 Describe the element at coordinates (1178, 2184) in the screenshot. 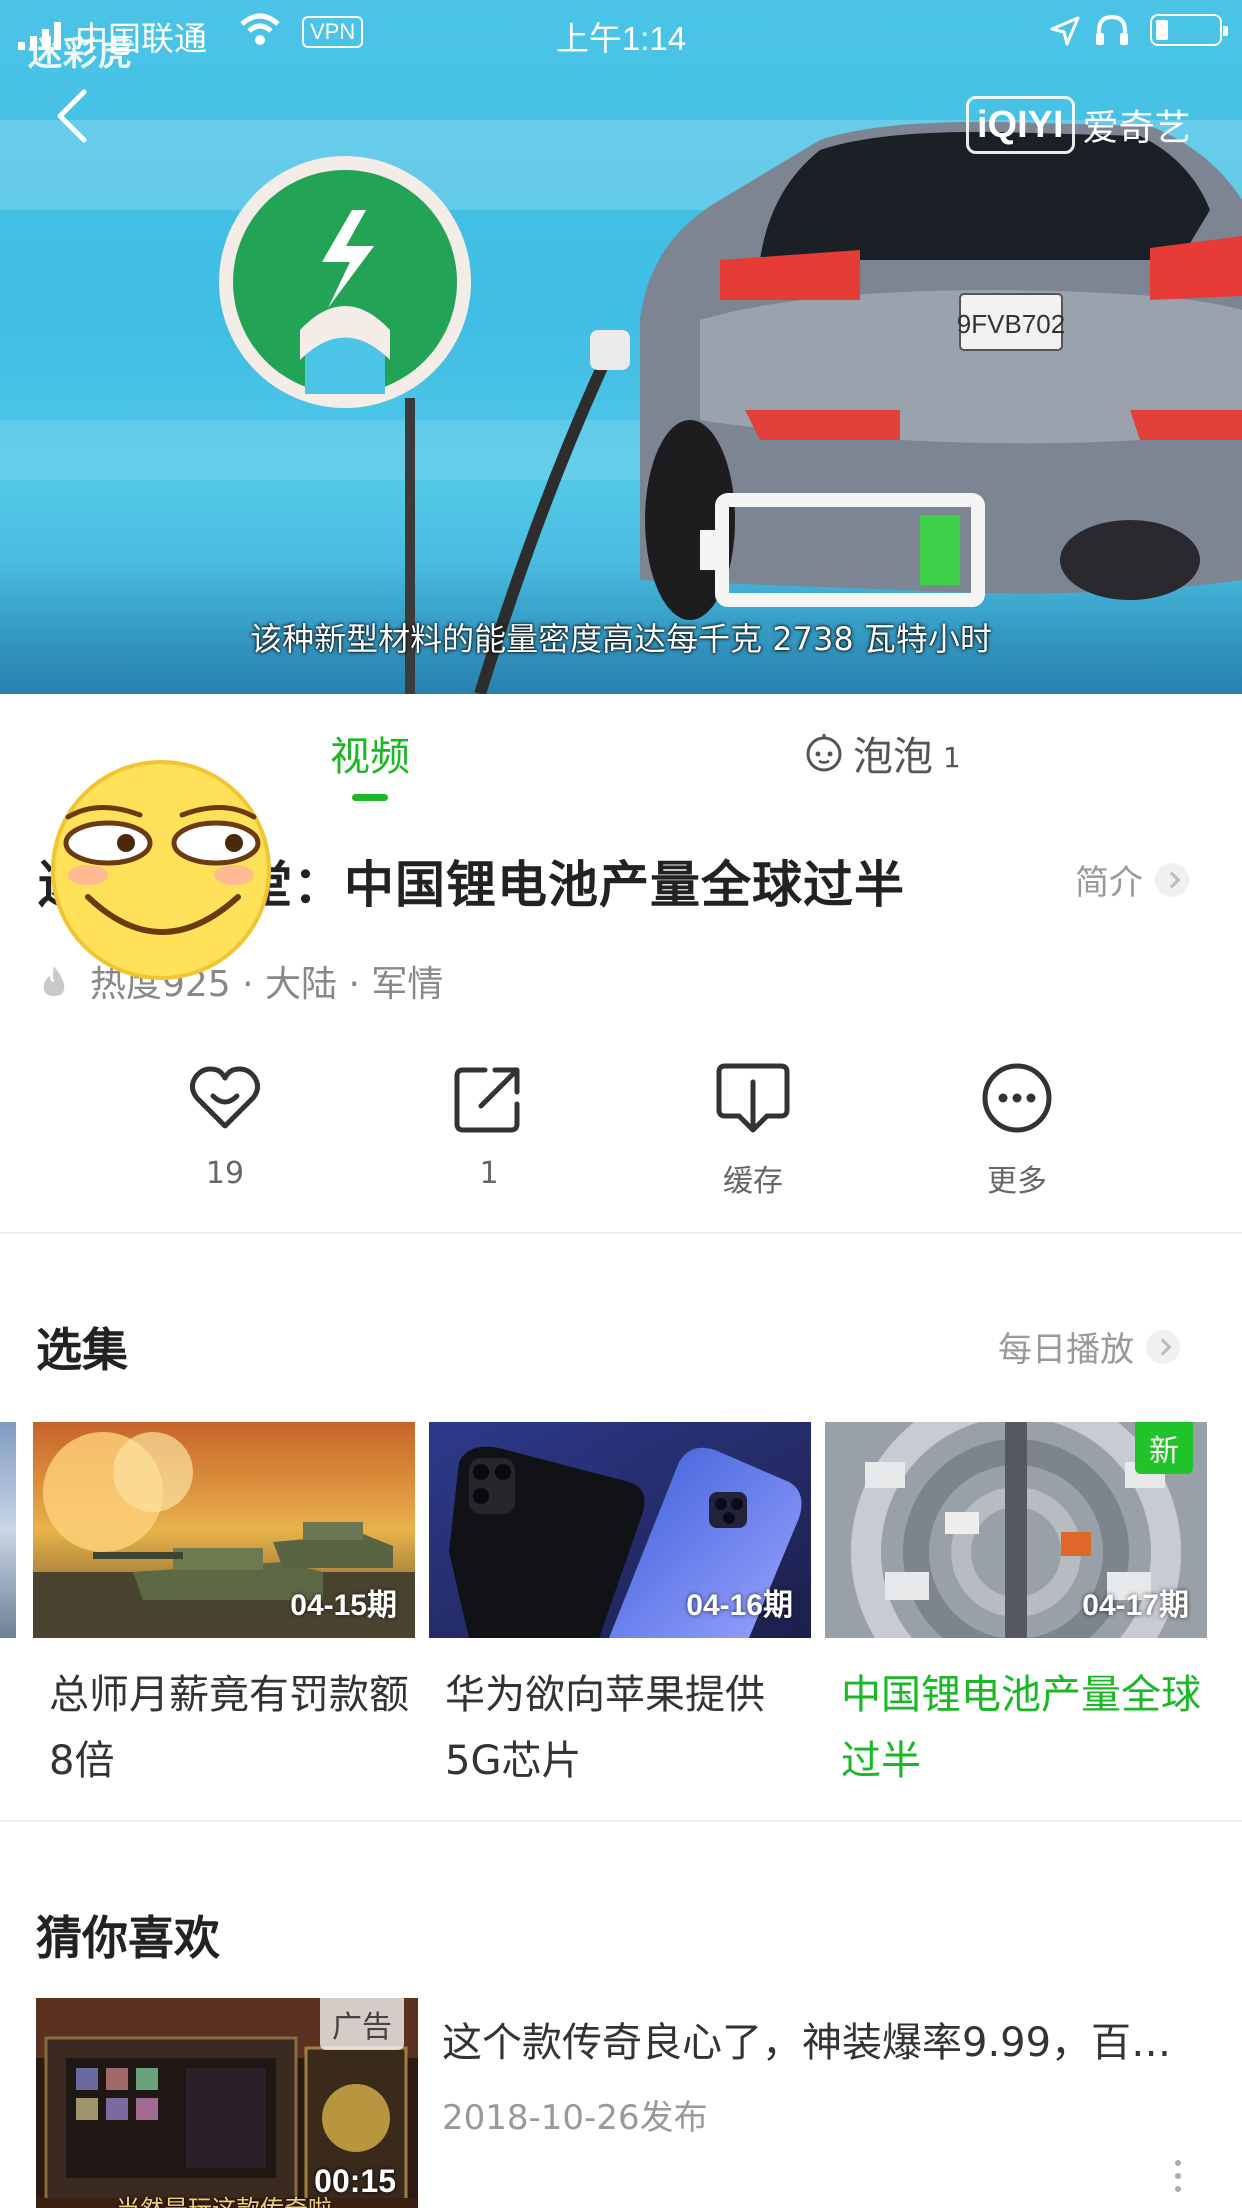

I see `kebab-menu-icon` at that location.